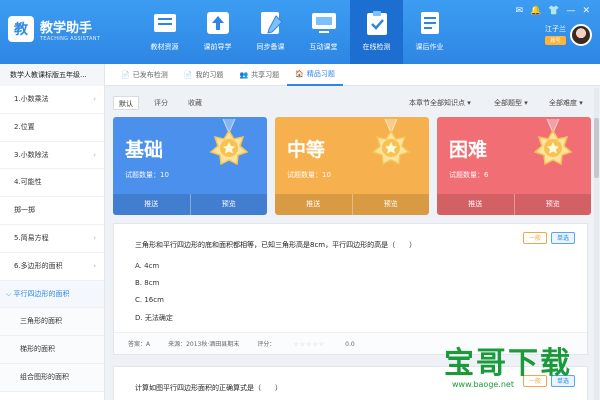 Image resolution: width=600 pixels, height=400 pixels. Describe the element at coordinates (315, 75) in the screenshot. I see `tab-item: 🏠 精品习题` at that location.